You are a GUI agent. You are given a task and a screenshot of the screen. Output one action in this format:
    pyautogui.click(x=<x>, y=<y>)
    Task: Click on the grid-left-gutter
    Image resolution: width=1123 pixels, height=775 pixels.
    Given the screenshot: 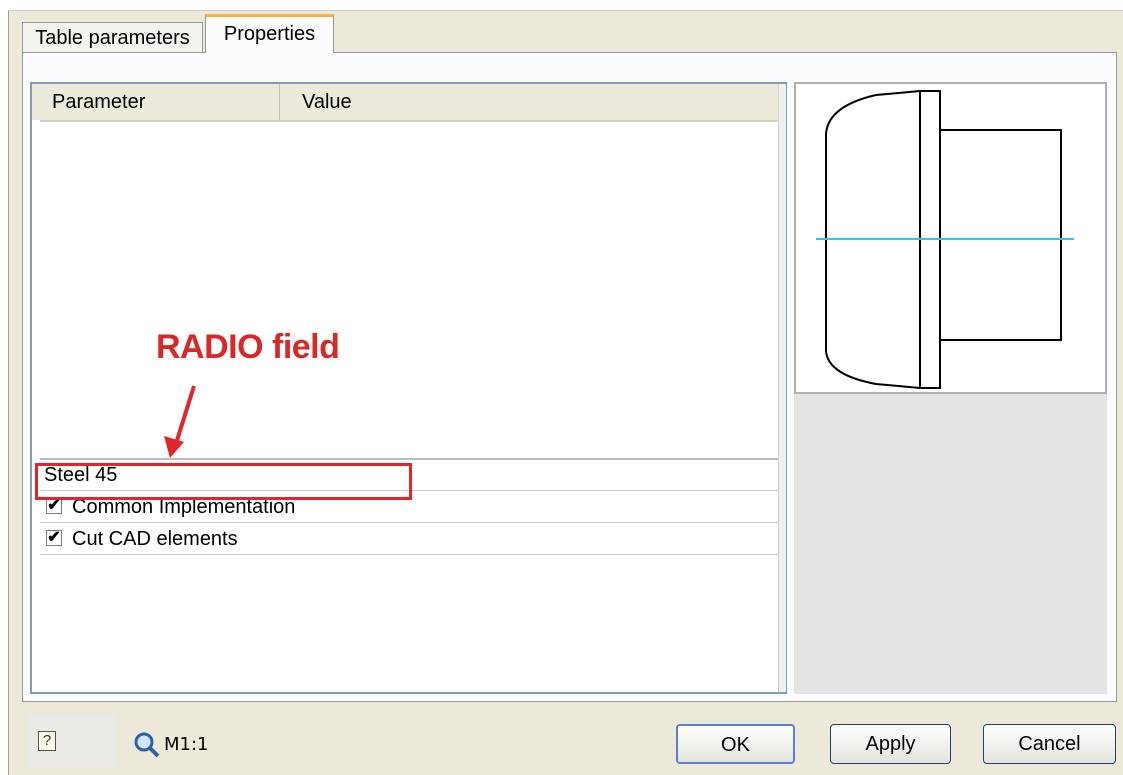 What is the action you would take?
    pyautogui.click(x=36, y=406)
    